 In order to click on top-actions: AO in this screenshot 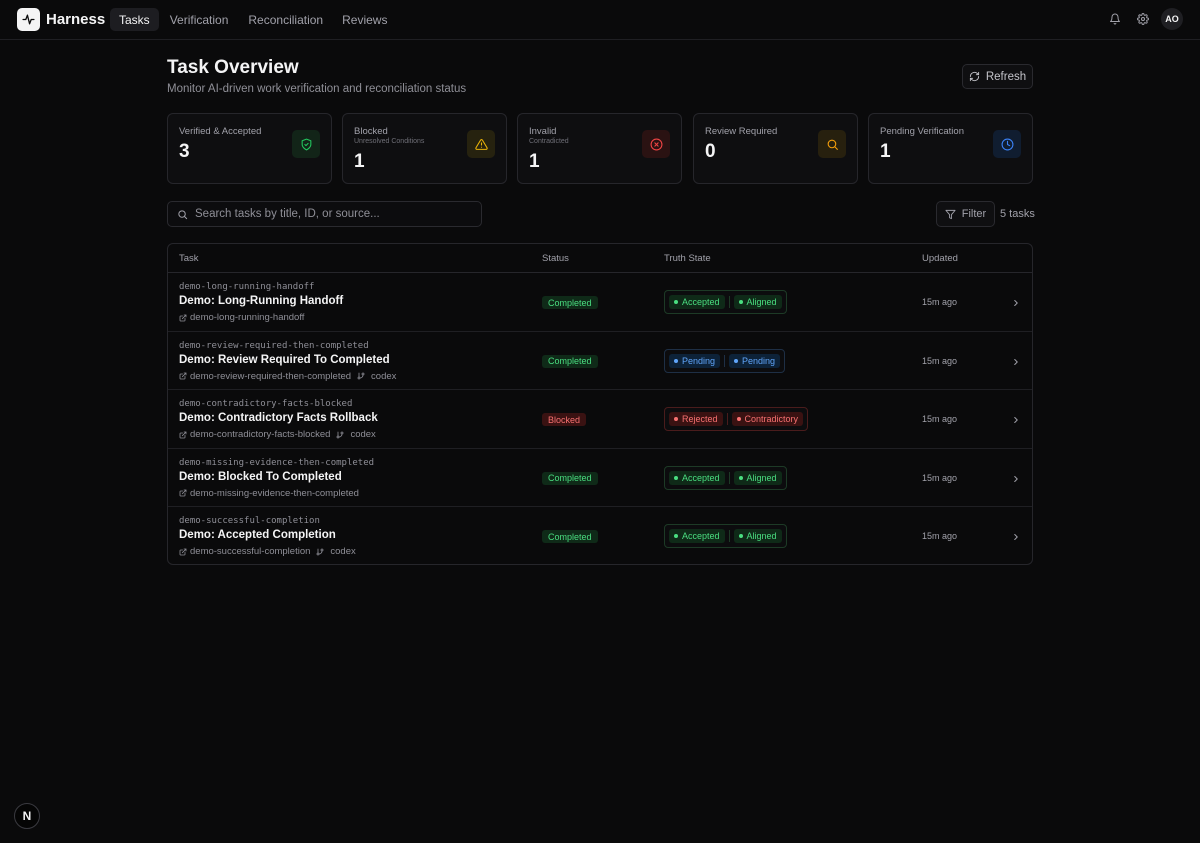, I will do `click(1140, 19)`.